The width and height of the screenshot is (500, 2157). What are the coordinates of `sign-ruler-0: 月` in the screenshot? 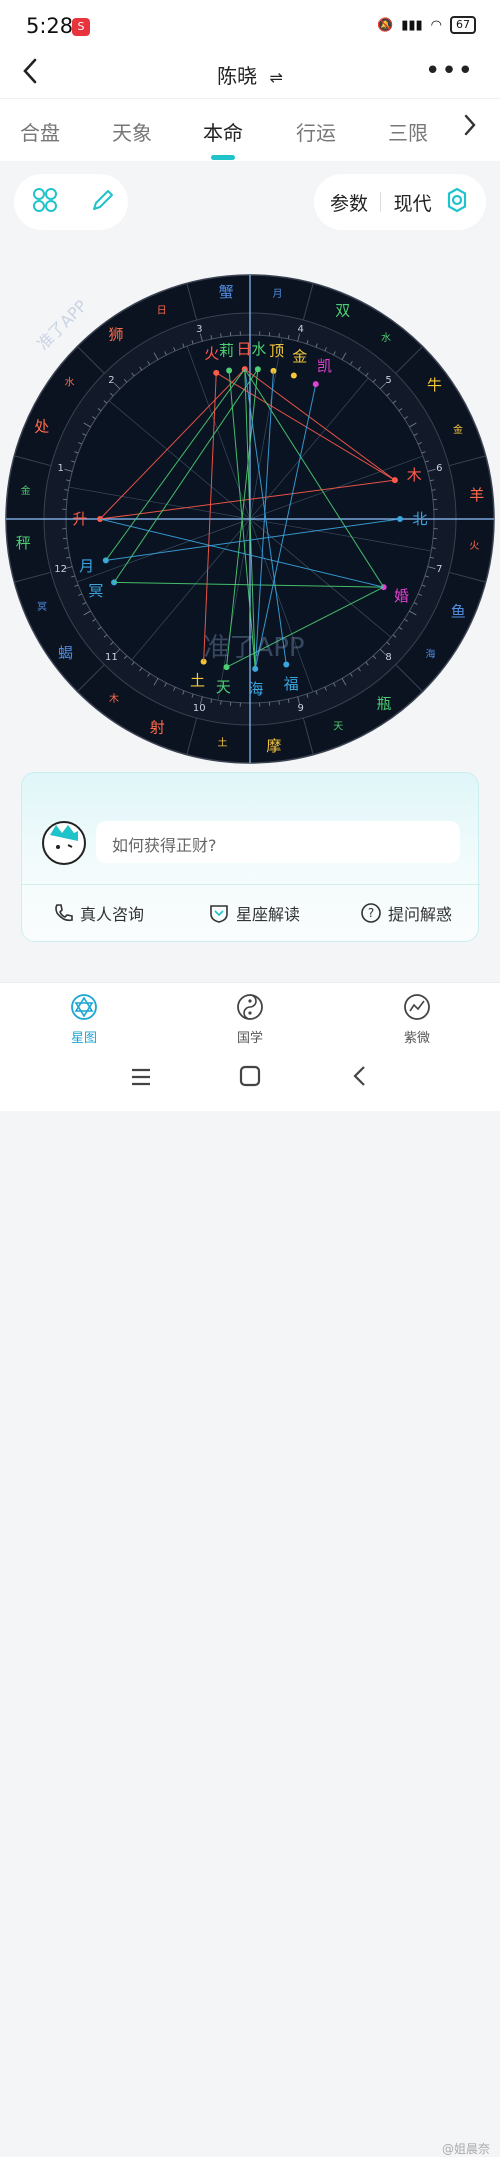 It's located at (278, 294).